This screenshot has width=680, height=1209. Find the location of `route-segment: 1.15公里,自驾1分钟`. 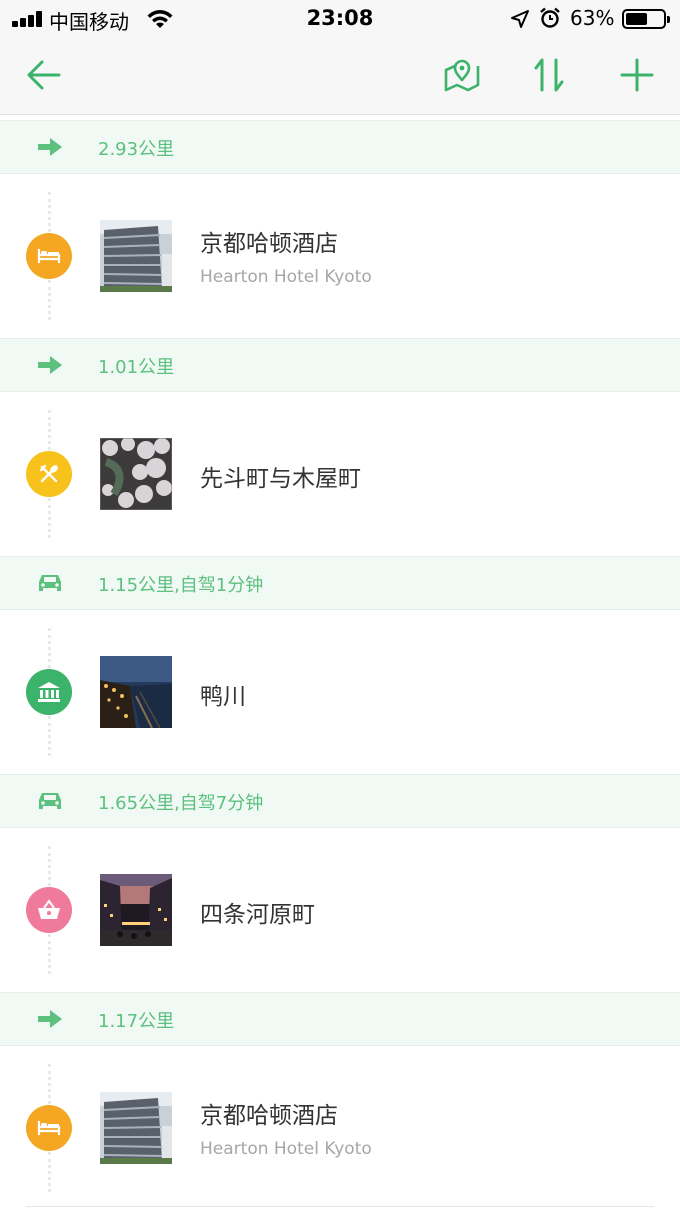

route-segment: 1.15公里,自驾1分钟 is located at coordinates (340, 583).